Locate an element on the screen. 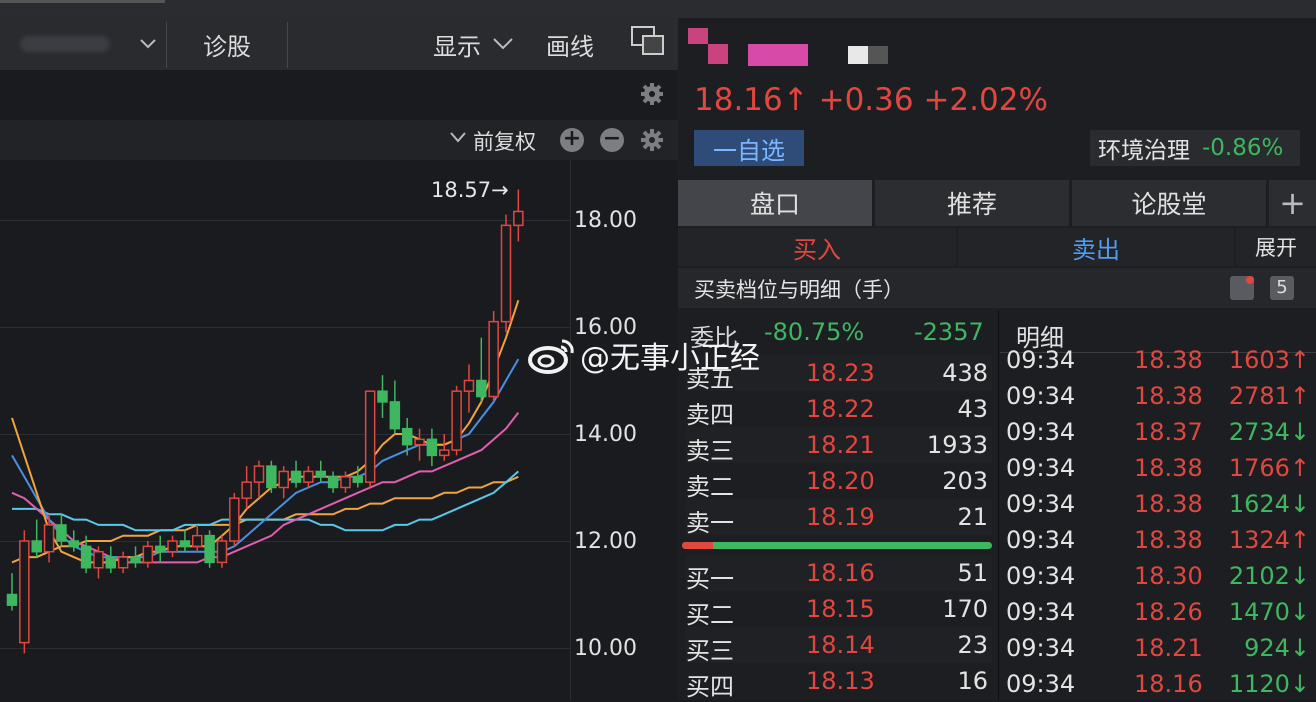  diagnose-button: 诊股 is located at coordinates (227, 44).